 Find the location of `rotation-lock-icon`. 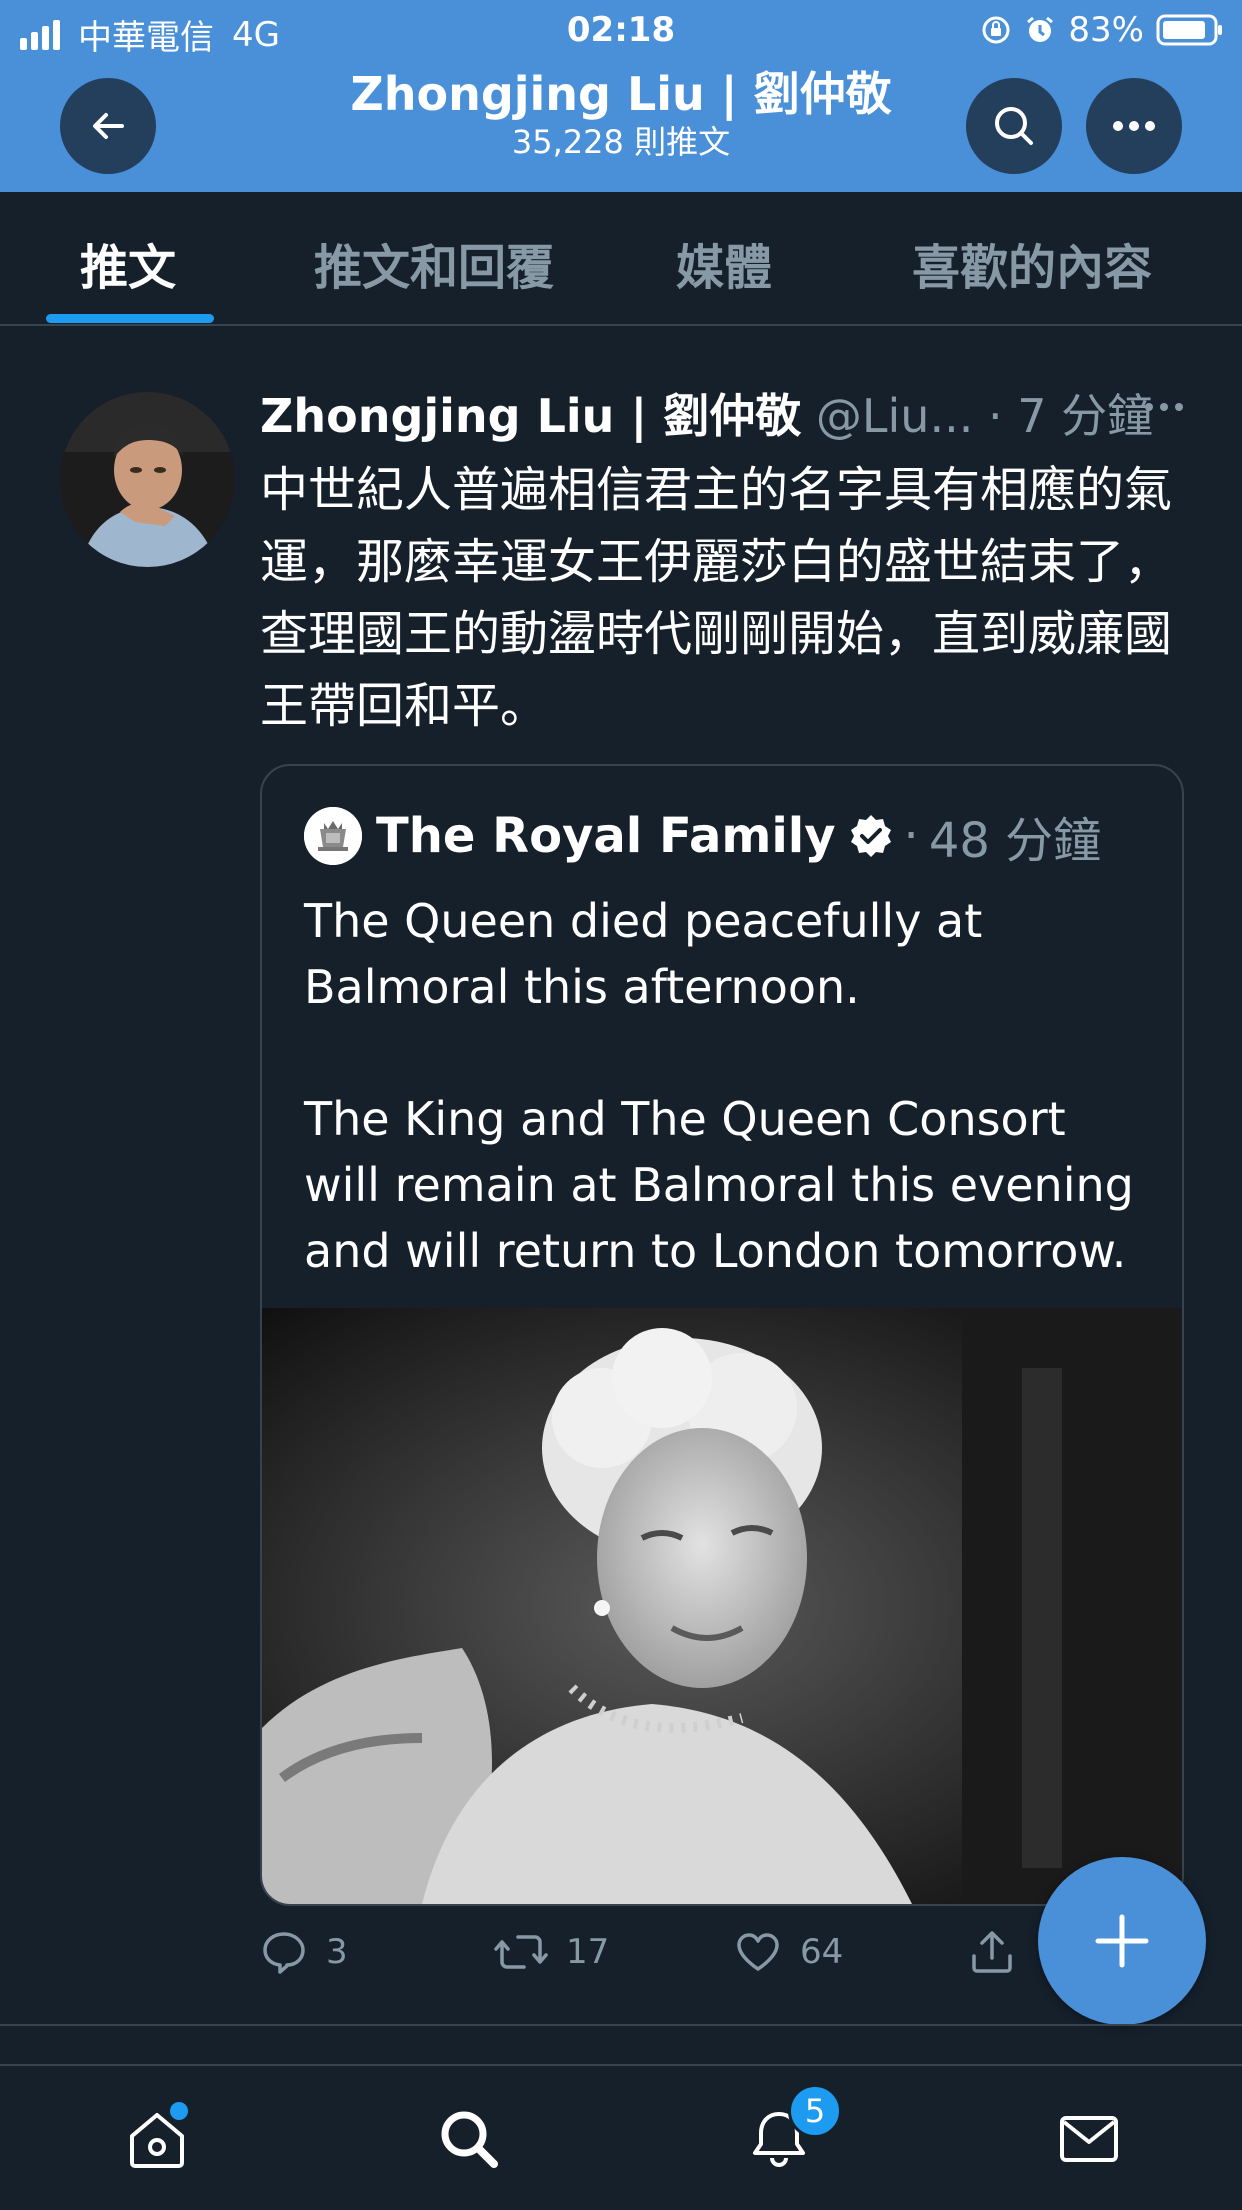

rotation-lock-icon is located at coordinates (996, 30).